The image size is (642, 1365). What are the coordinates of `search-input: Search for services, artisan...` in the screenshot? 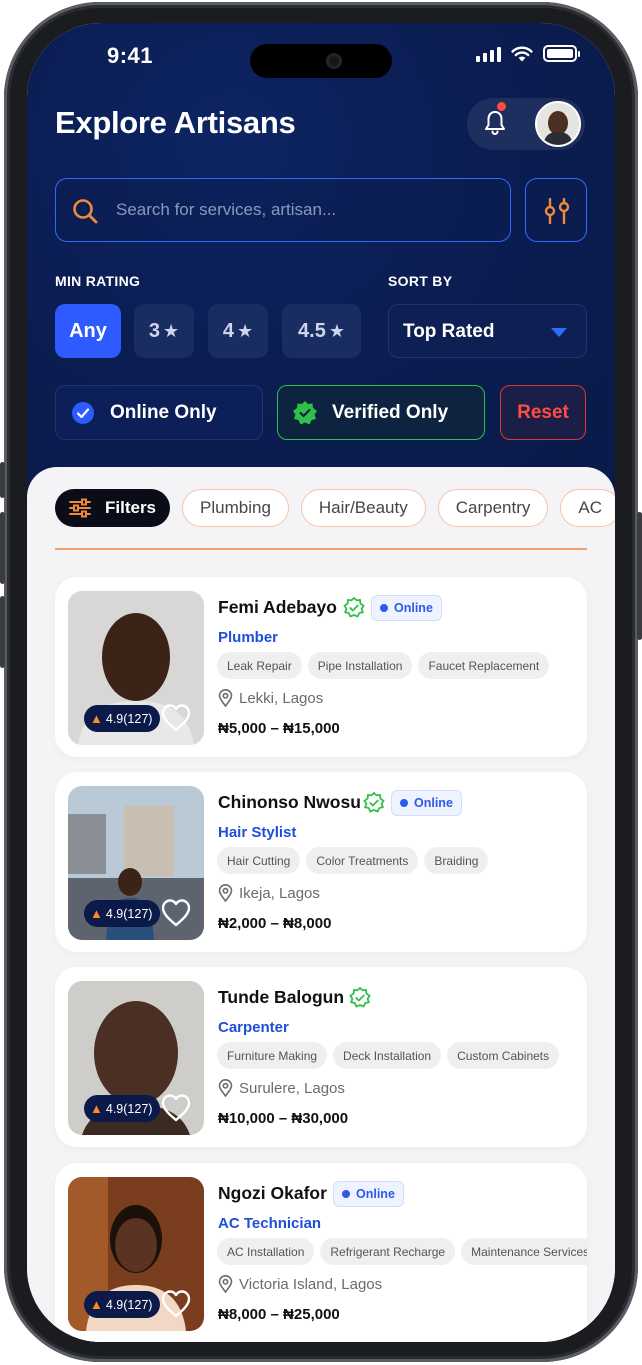 It's located at (283, 210).